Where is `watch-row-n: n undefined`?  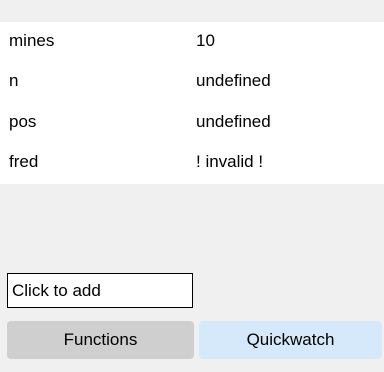
watch-row-n: n undefined is located at coordinates (192, 82).